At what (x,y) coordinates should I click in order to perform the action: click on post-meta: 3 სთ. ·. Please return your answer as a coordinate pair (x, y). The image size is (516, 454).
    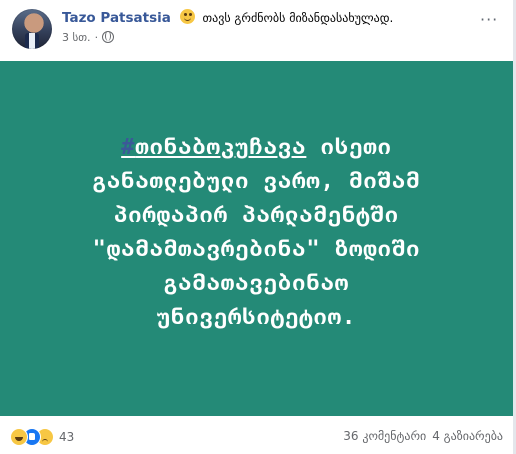
    Looking at the image, I should click on (88, 39).